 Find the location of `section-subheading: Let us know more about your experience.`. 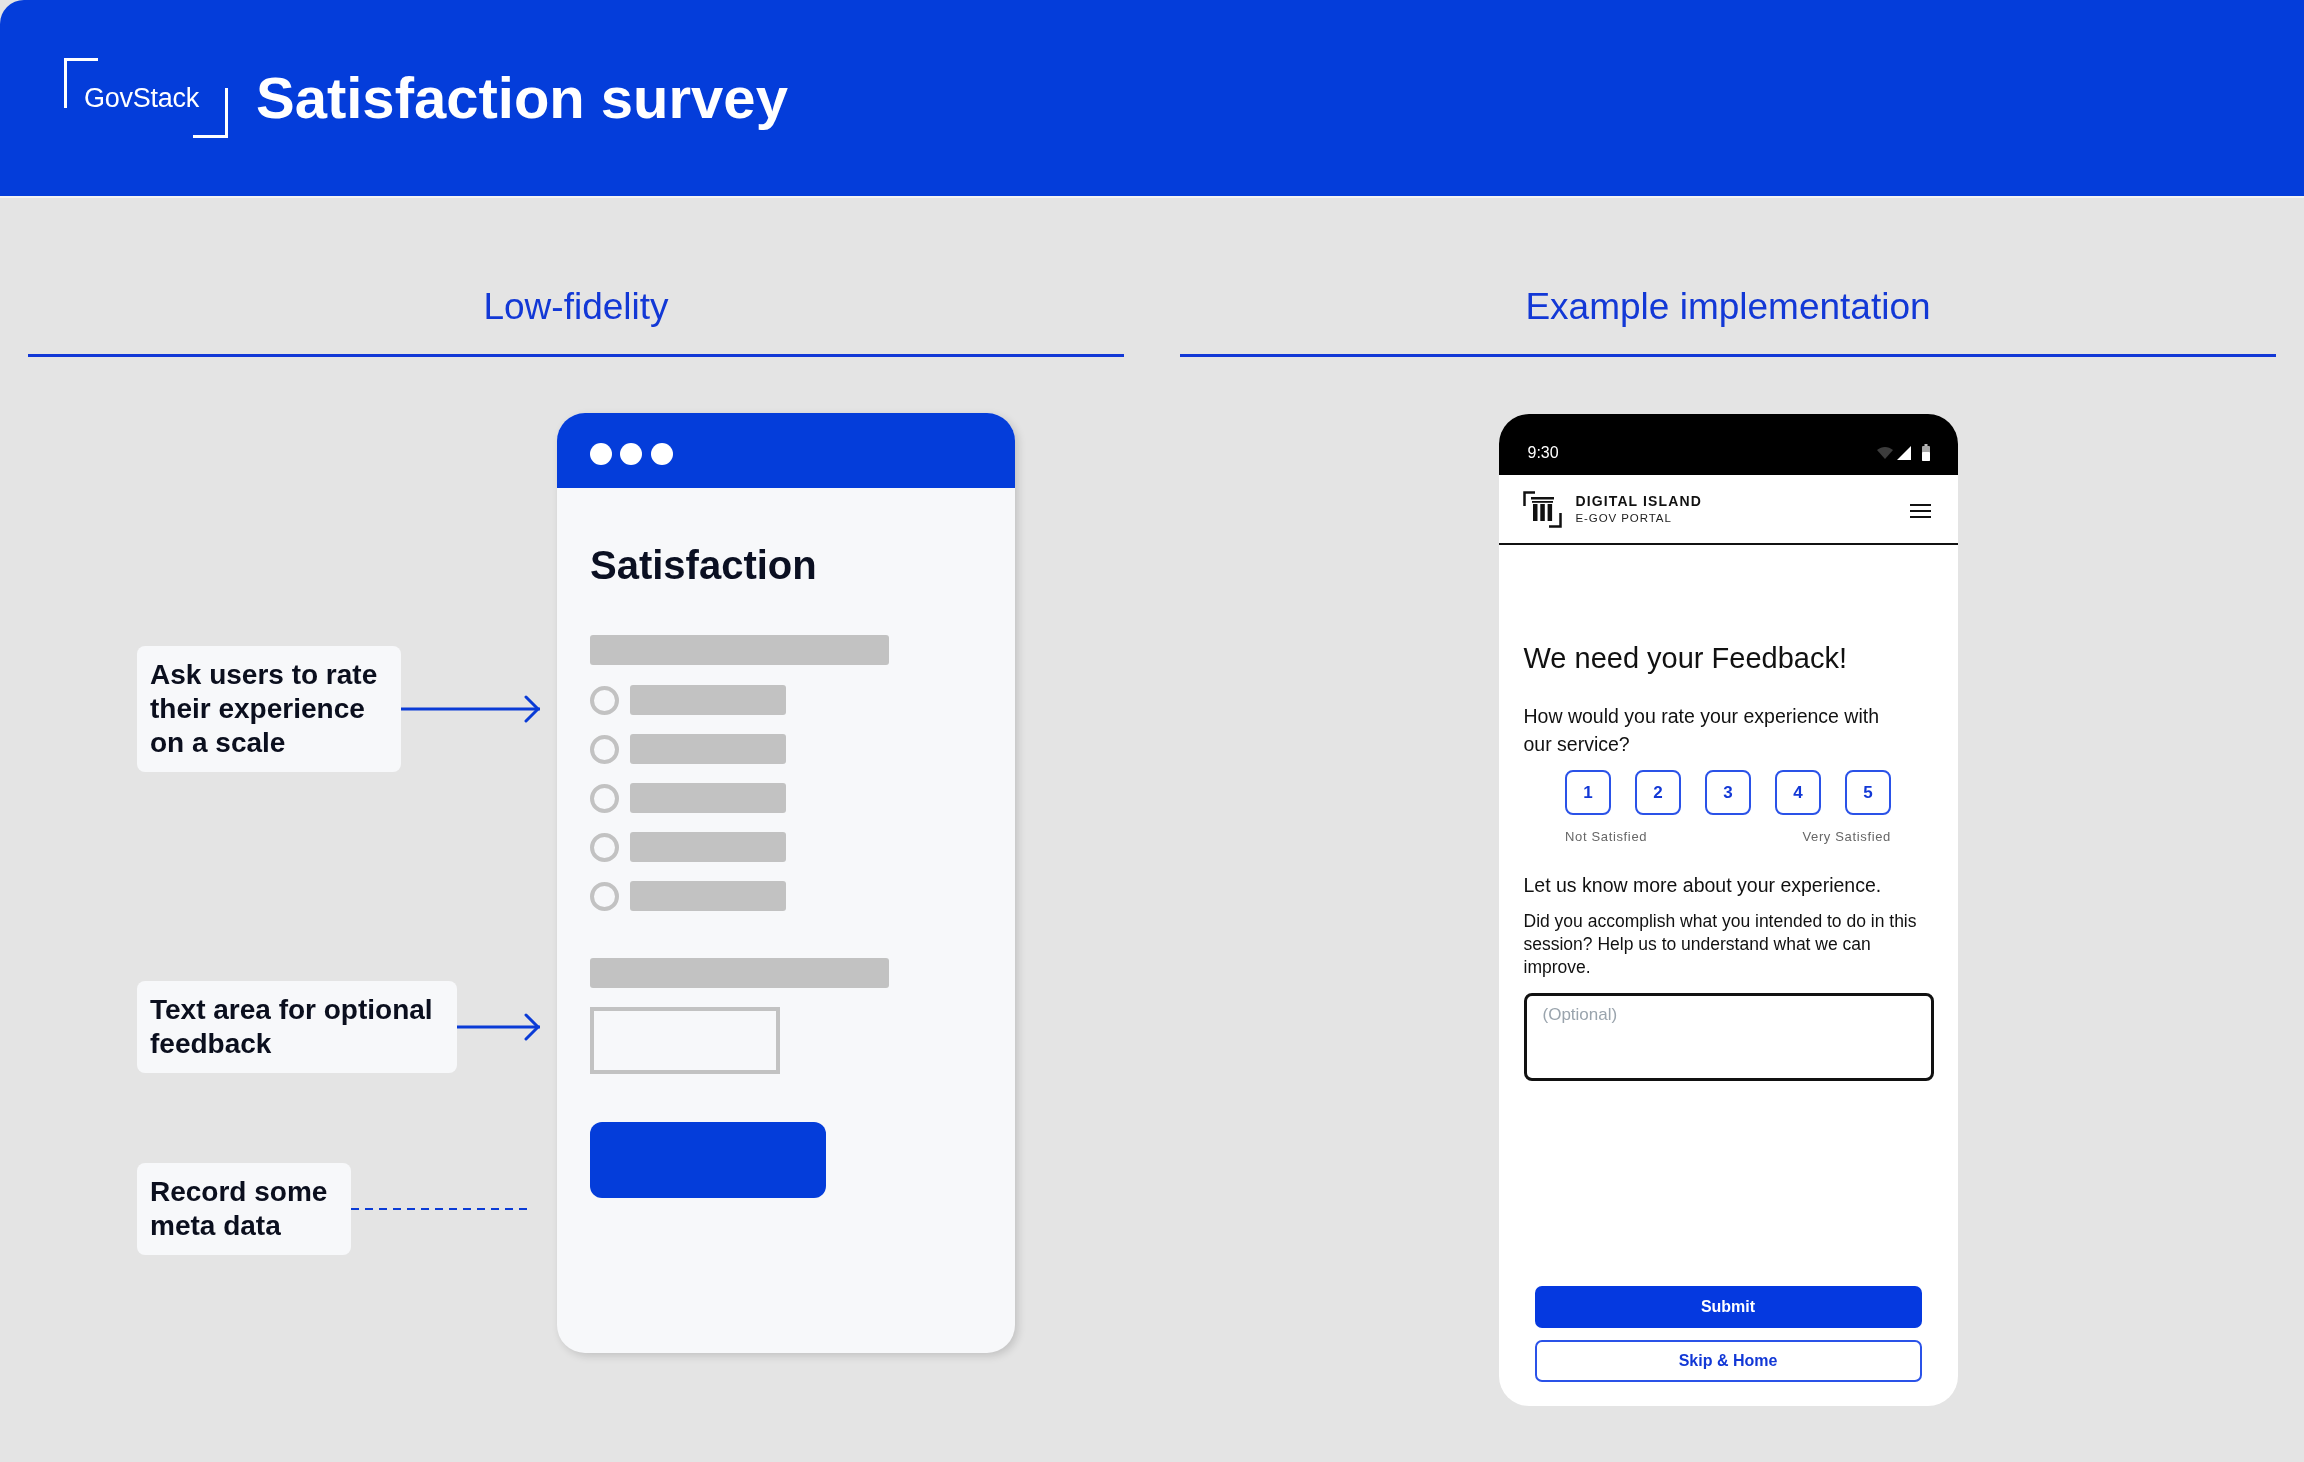

section-subheading: Let us know more about your experience. is located at coordinates (1702, 885).